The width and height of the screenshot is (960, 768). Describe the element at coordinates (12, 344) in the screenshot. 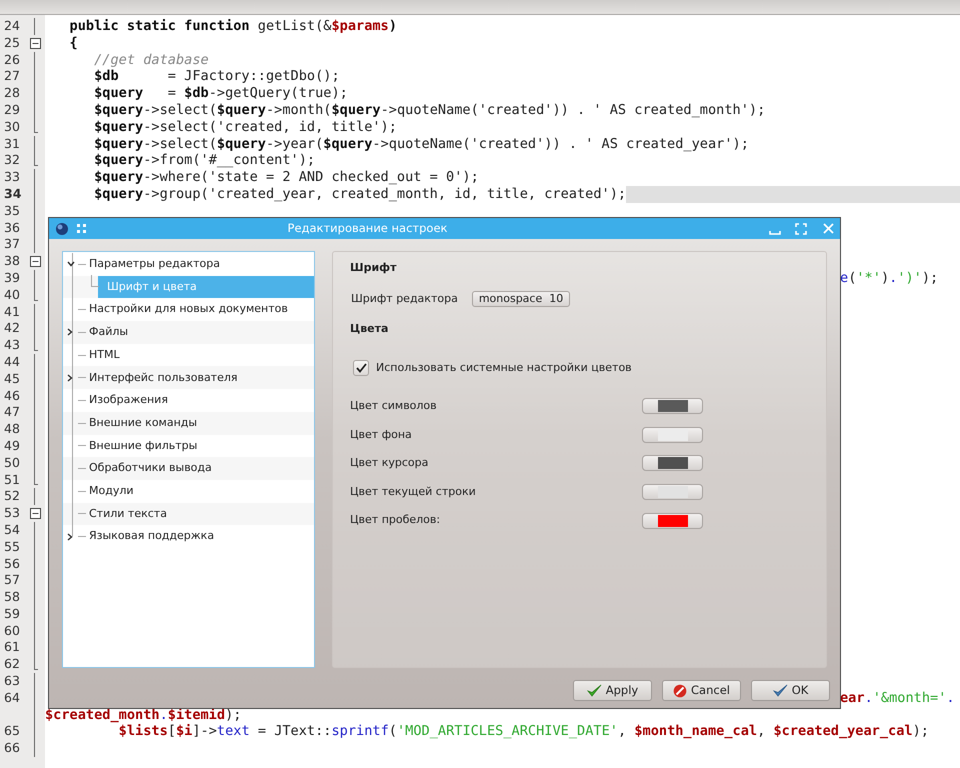

I see `line-number: 43` at that location.